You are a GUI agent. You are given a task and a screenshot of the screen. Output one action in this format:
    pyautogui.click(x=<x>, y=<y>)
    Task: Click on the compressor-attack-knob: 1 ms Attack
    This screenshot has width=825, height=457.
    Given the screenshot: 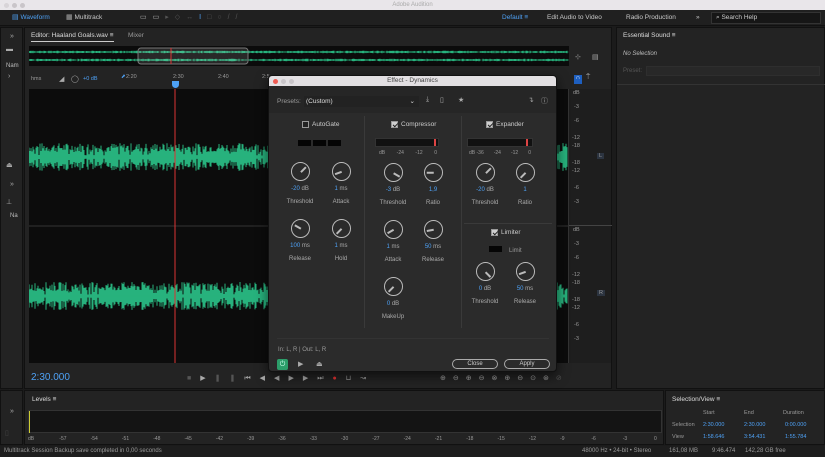 What is the action you would take?
    pyautogui.click(x=393, y=241)
    